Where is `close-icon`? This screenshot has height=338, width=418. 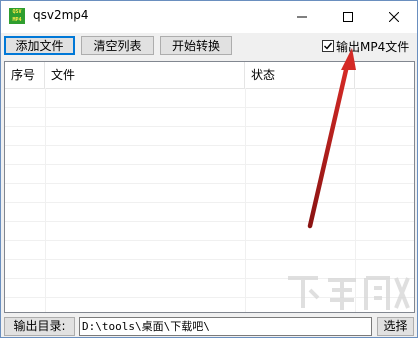
close-icon is located at coordinates (394, 17).